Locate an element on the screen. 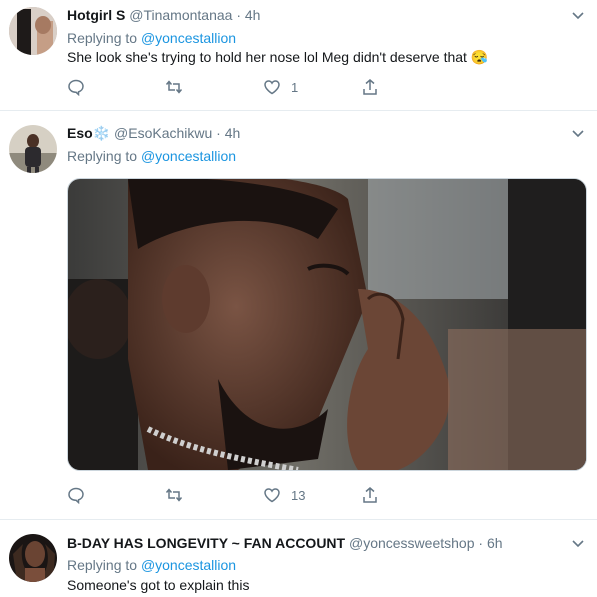  user-handle: @yoncessweetshop is located at coordinates (412, 543).